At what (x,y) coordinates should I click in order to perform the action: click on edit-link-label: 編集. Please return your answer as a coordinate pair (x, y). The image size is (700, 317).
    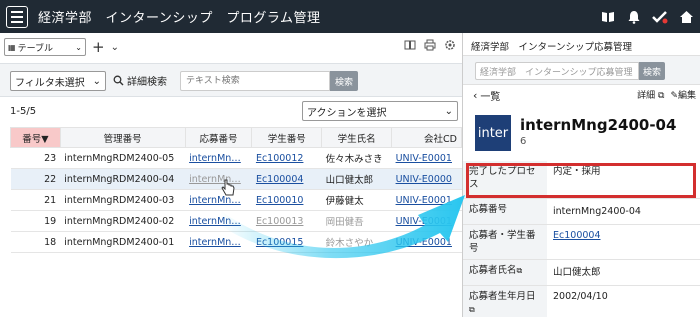
    Looking at the image, I should click on (686, 96).